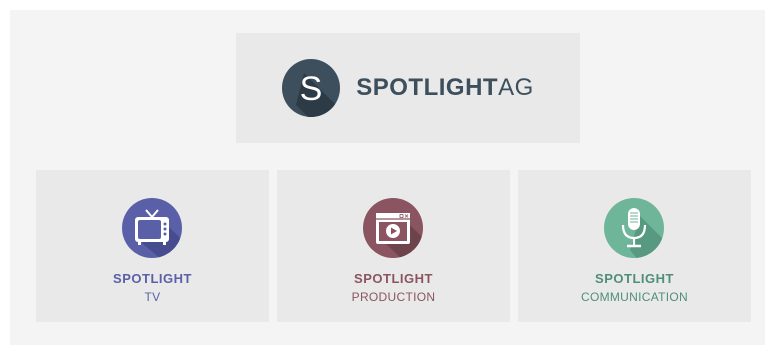  I want to click on svg-text: S, so click(311, 89).